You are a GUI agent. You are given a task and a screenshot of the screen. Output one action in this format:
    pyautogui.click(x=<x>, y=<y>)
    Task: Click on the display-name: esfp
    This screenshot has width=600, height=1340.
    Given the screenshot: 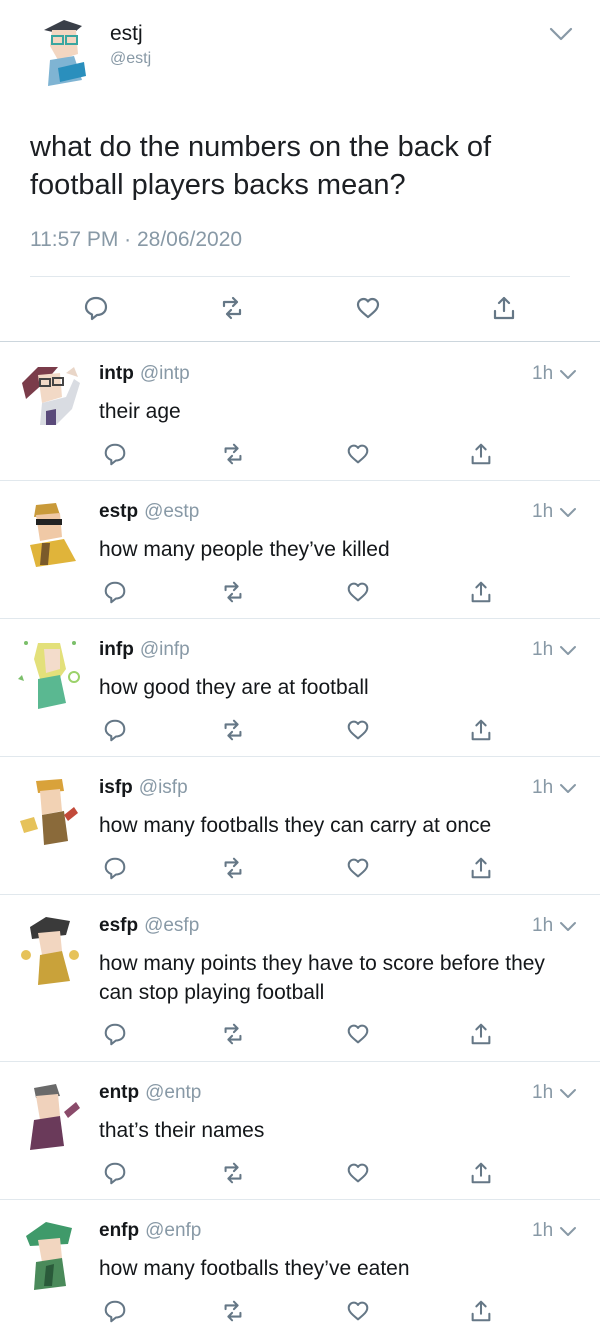 What is the action you would take?
    pyautogui.click(x=118, y=925)
    